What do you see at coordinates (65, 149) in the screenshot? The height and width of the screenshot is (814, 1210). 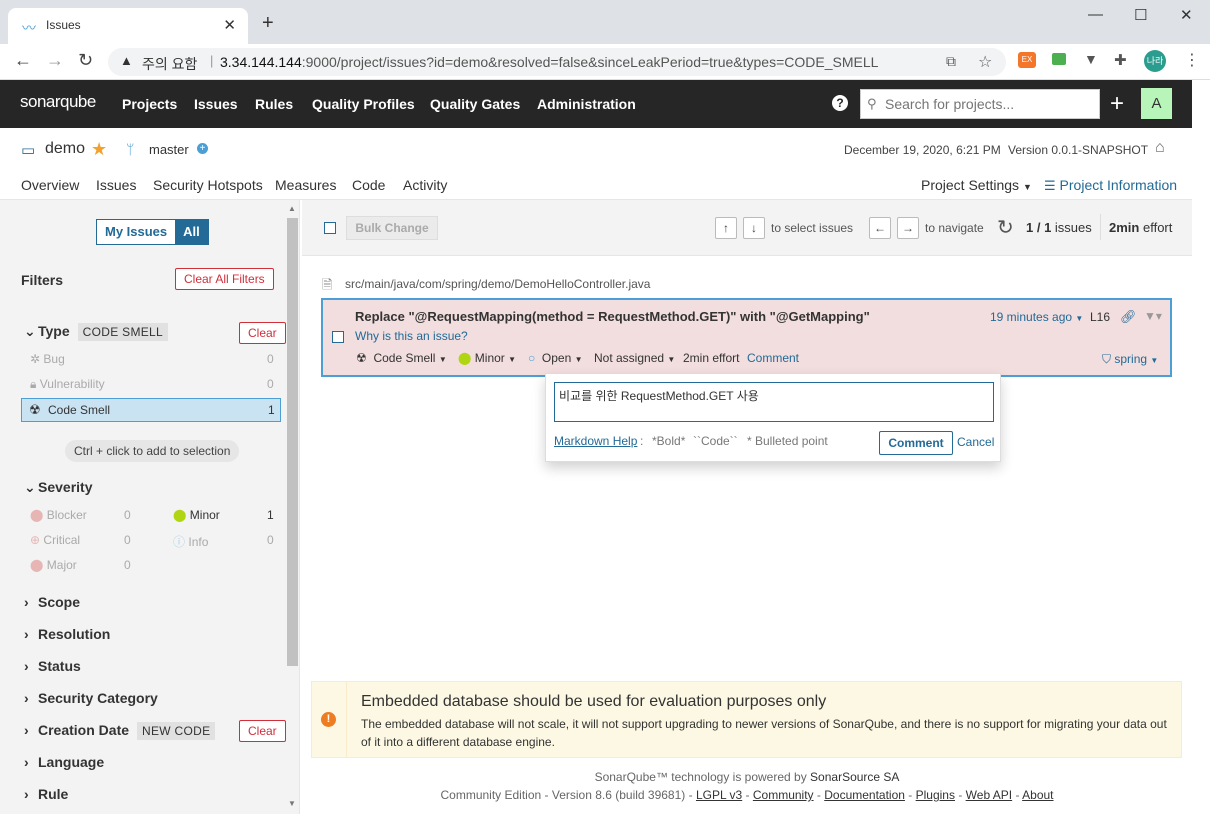 I see `project-name: demo` at bounding box center [65, 149].